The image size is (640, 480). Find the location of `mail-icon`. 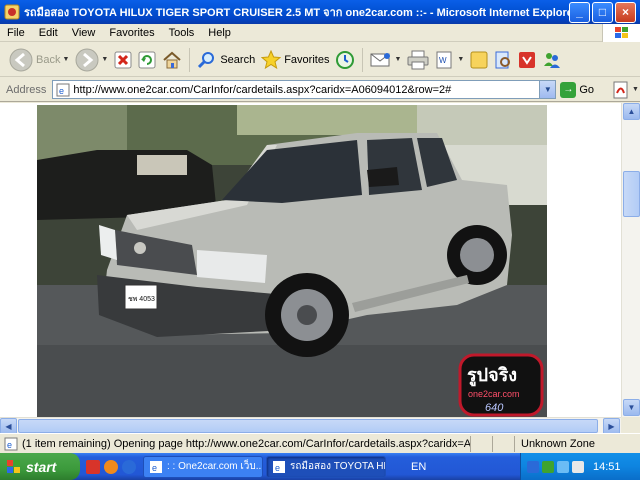

mail-icon is located at coordinates (380, 59).